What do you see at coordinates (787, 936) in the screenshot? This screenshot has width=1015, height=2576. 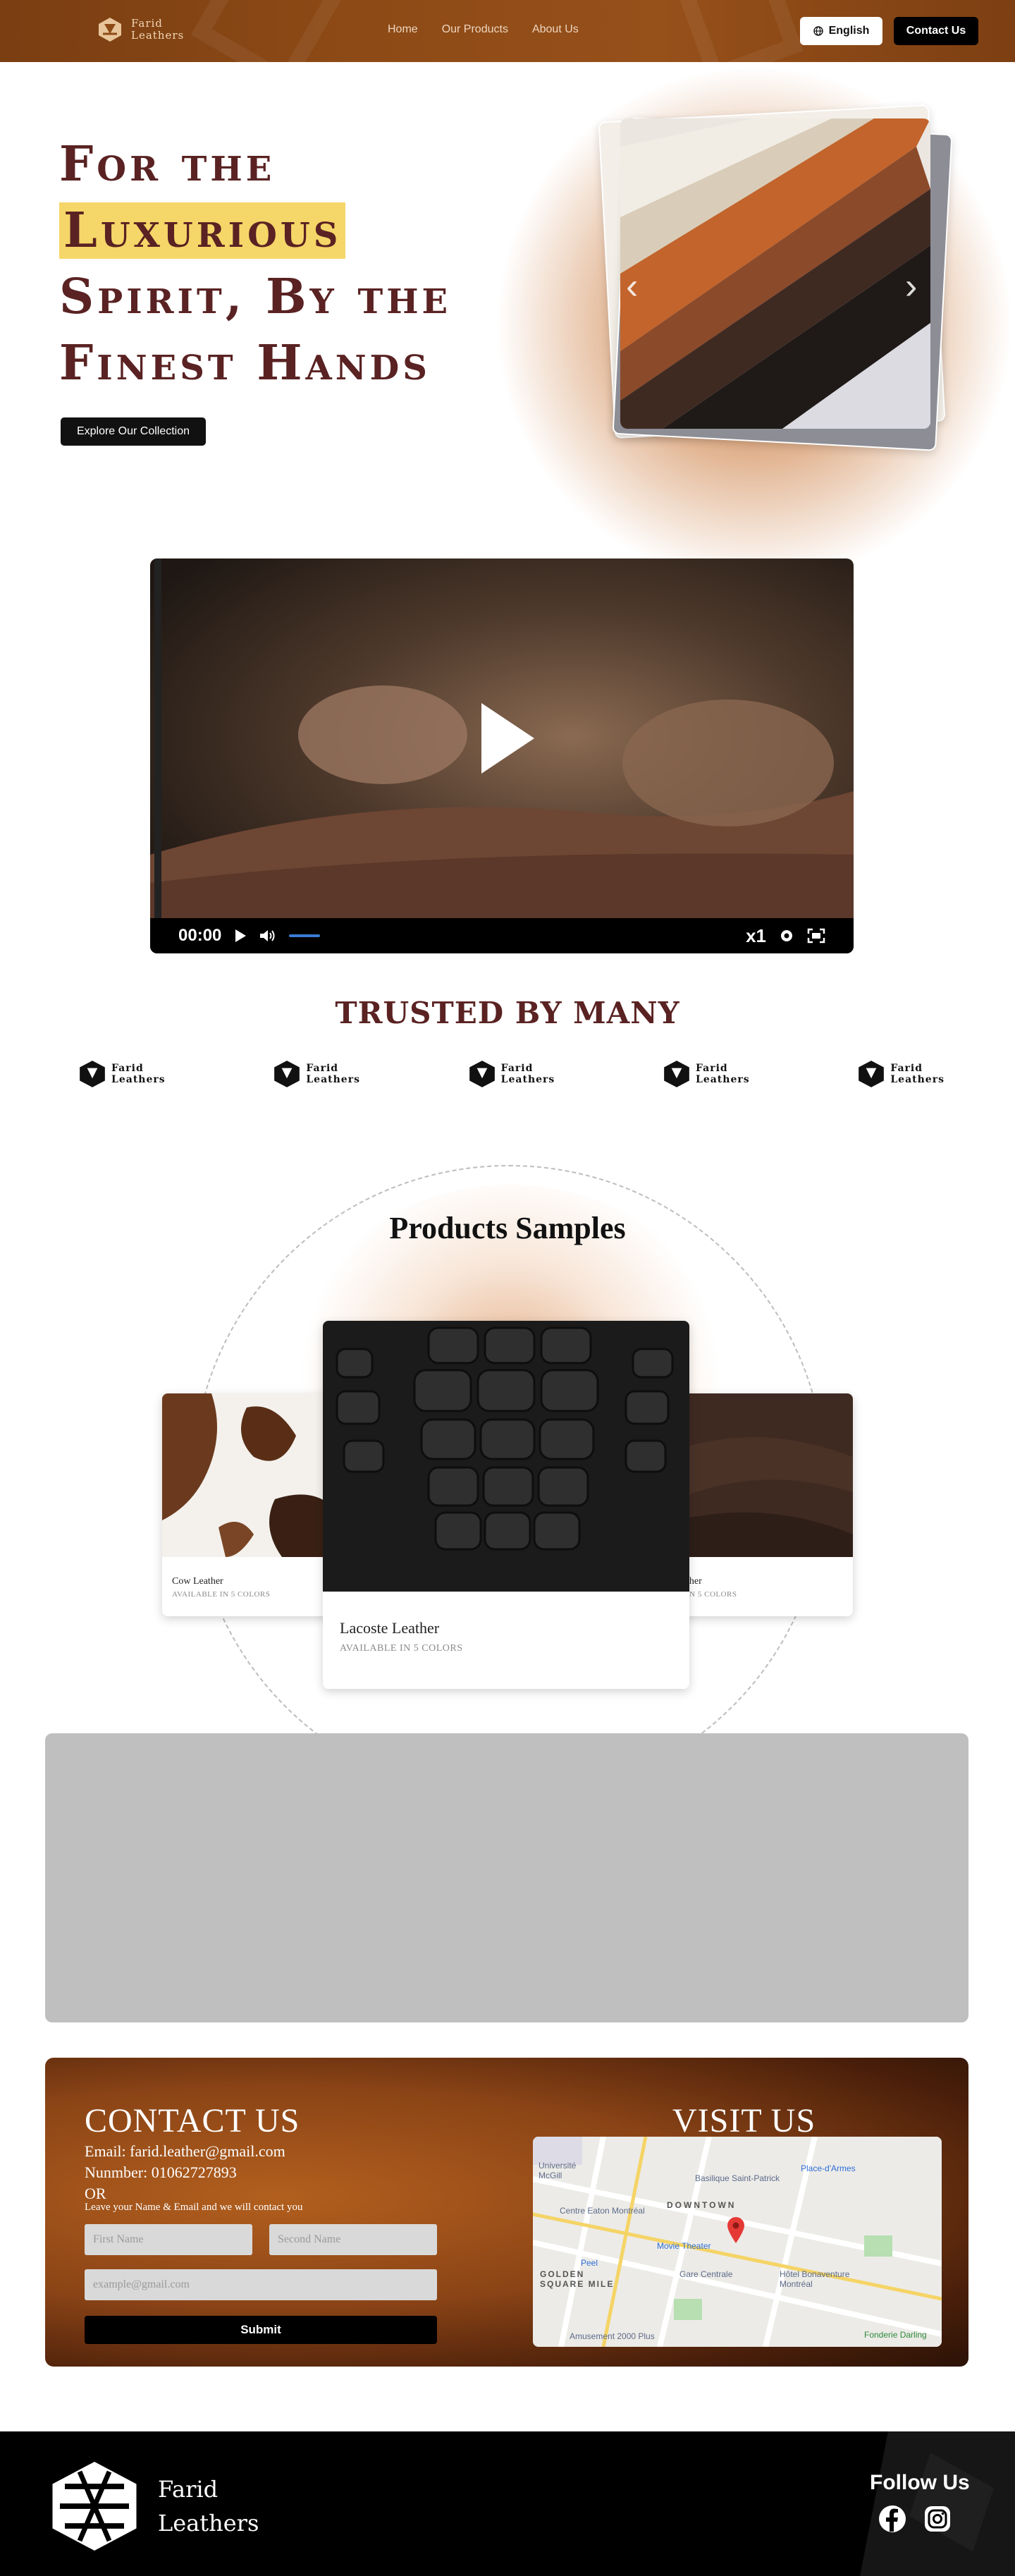 I see `settings-gear-icon` at bounding box center [787, 936].